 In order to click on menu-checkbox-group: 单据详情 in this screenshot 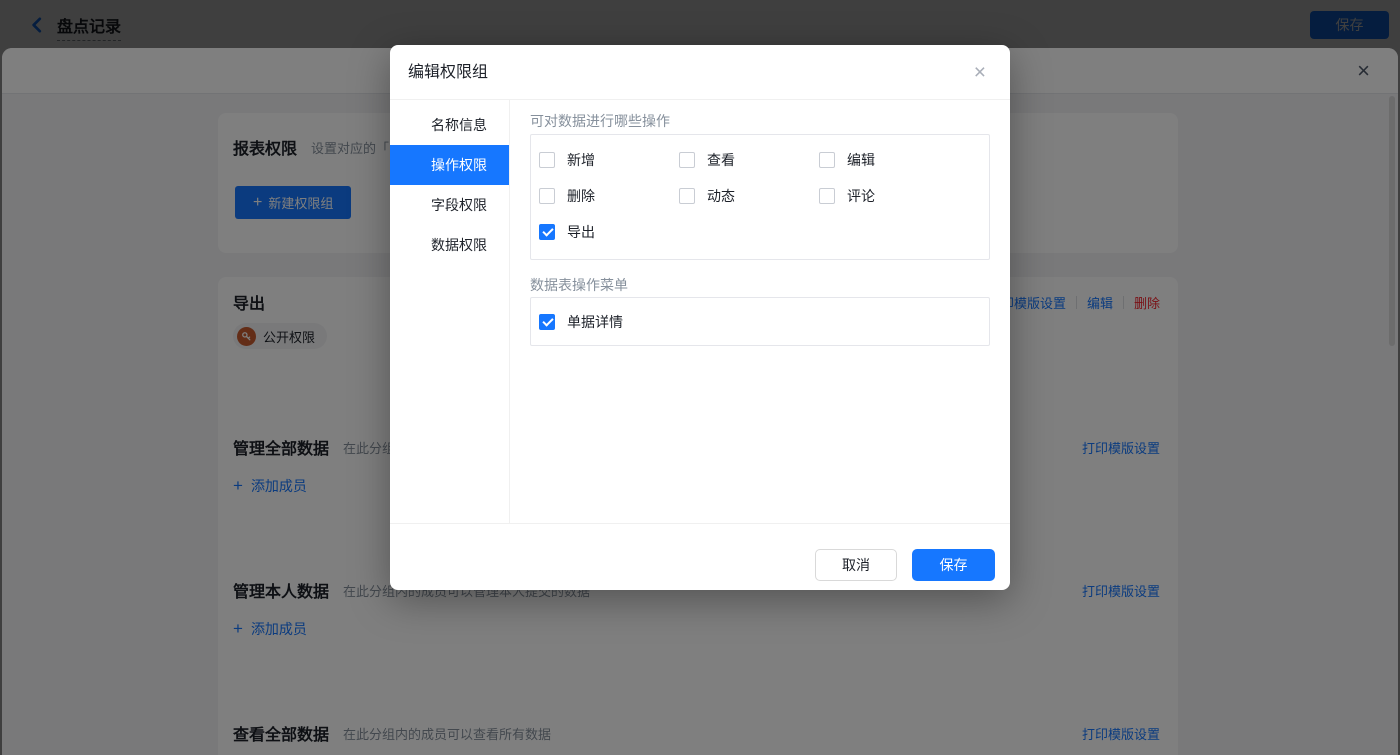, I will do `click(760, 321)`.